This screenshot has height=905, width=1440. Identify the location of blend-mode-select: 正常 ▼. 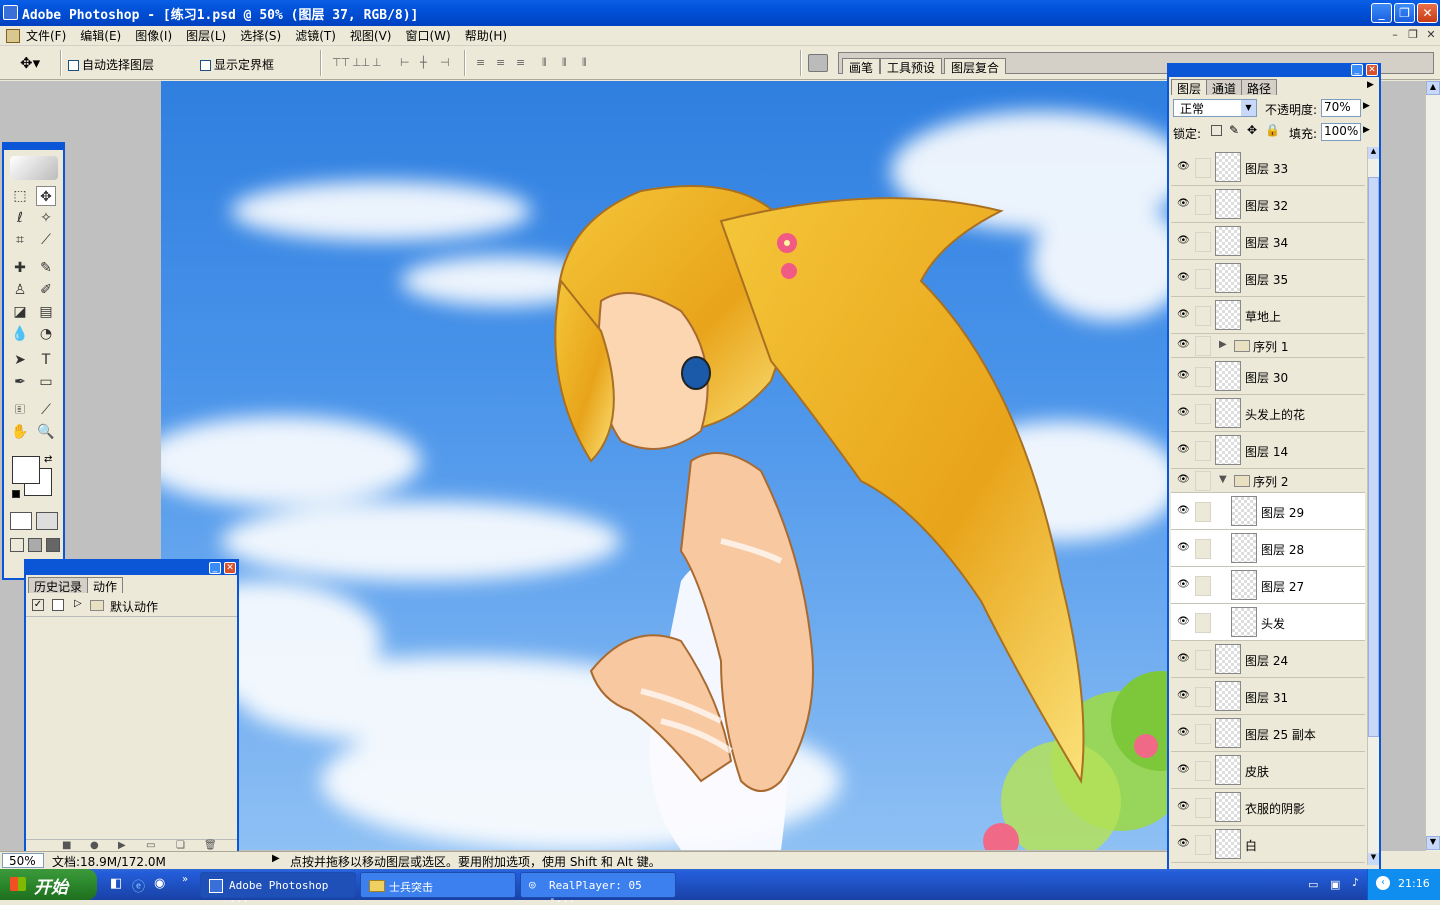
(1215, 108).